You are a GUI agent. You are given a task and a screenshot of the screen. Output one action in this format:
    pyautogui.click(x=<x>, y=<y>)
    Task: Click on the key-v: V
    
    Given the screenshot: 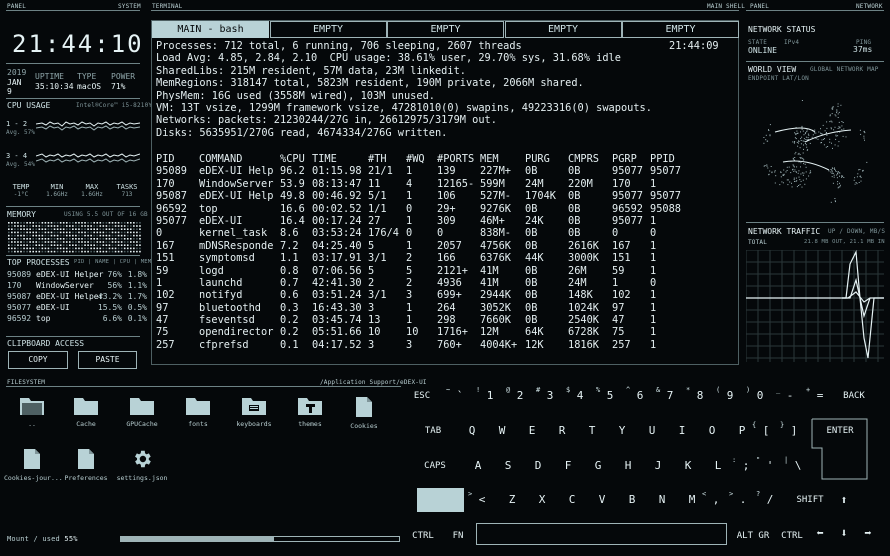 What is the action you would take?
    pyautogui.click(x=602, y=500)
    